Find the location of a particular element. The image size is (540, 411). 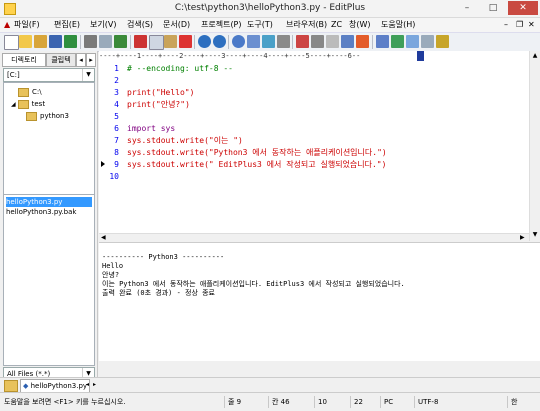

minimize-button: – is located at coordinates (467, 8).